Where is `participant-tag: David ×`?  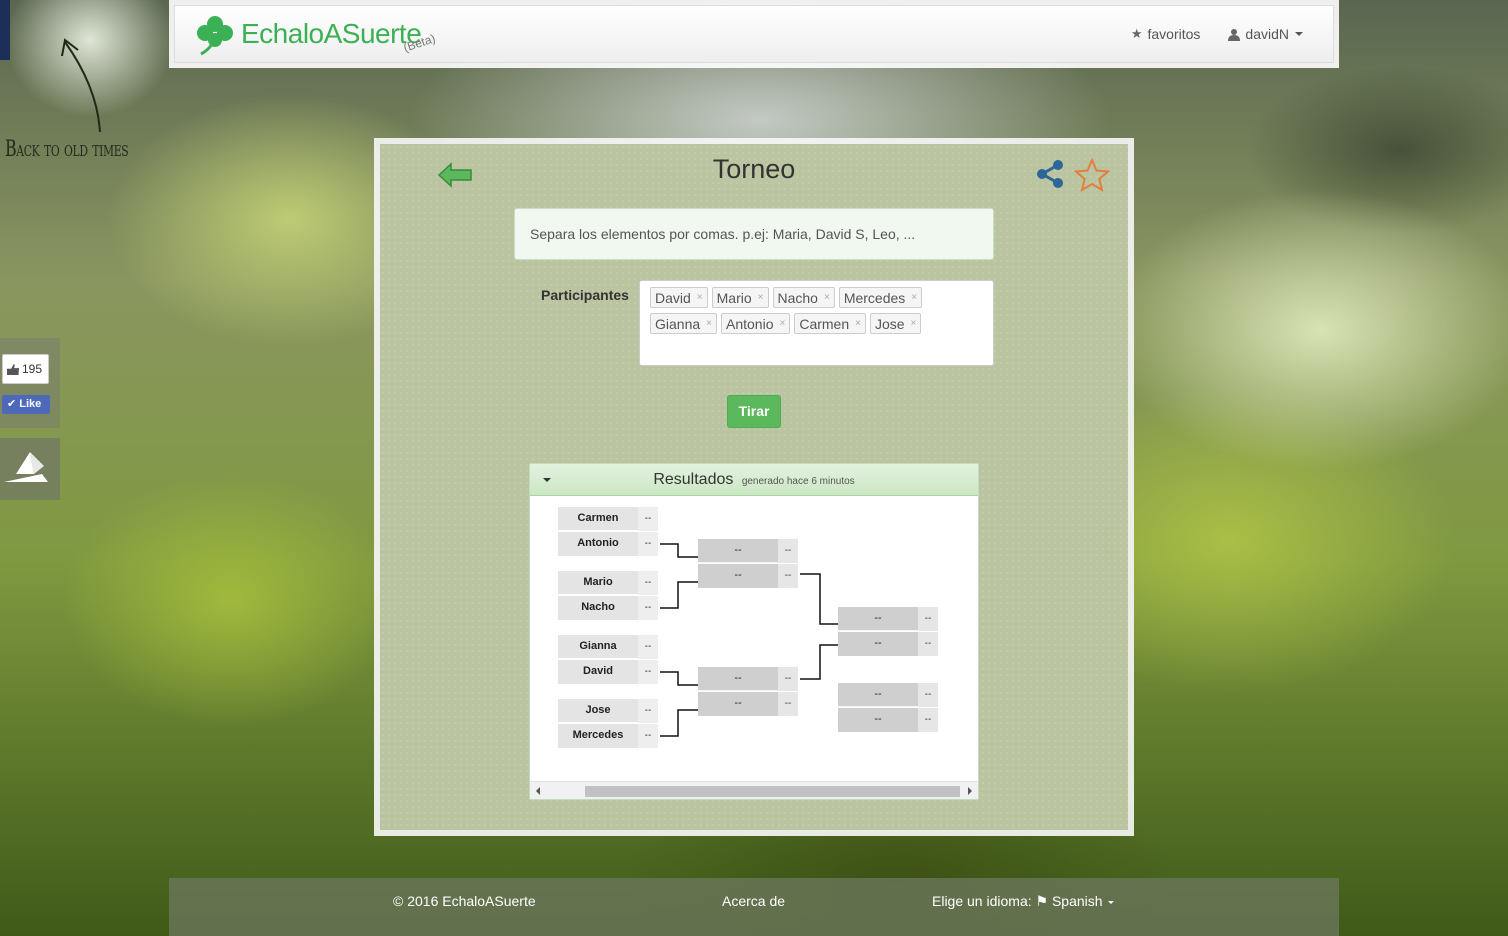
participant-tag: David × is located at coordinates (679, 297).